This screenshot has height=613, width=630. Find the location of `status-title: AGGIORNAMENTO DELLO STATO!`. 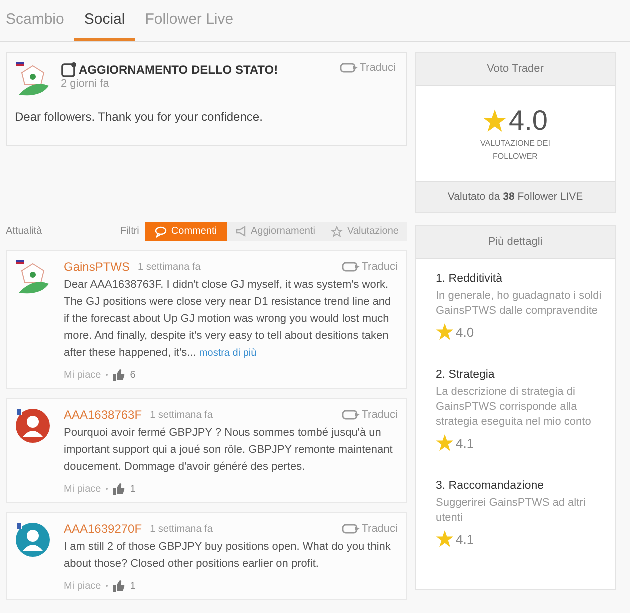

status-title: AGGIORNAMENTO DELLO STATO! is located at coordinates (178, 70).